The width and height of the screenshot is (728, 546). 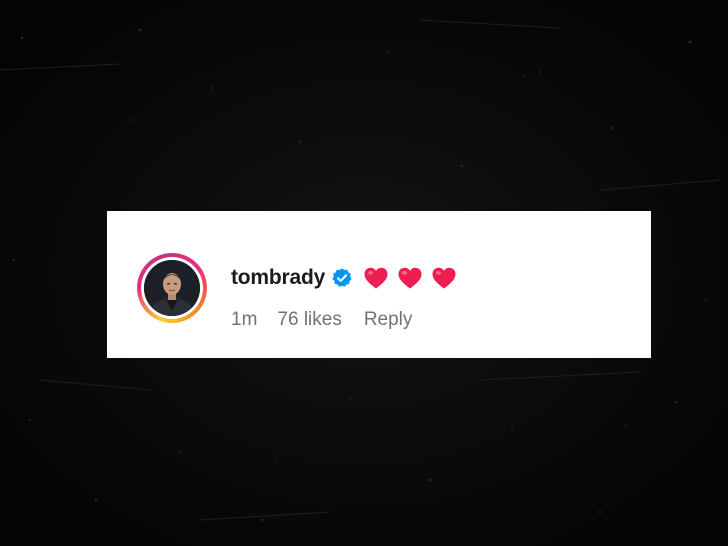 I want to click on username-link: tombrady, so click(x=278, y=278).